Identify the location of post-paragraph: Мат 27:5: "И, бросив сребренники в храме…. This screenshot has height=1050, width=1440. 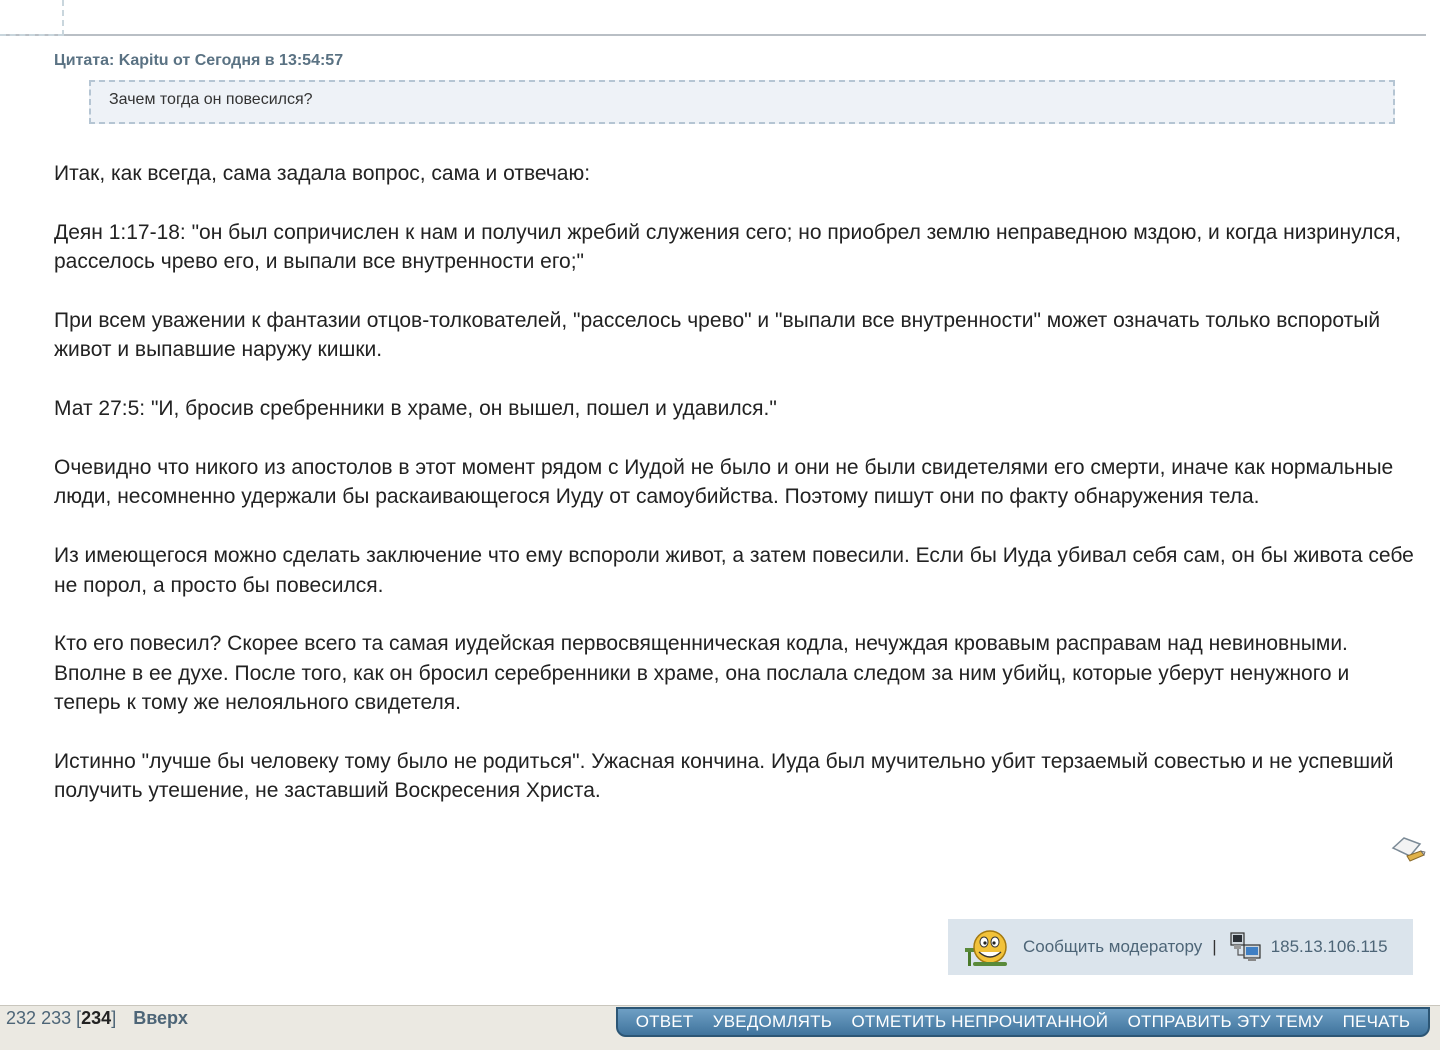
(415, 409).